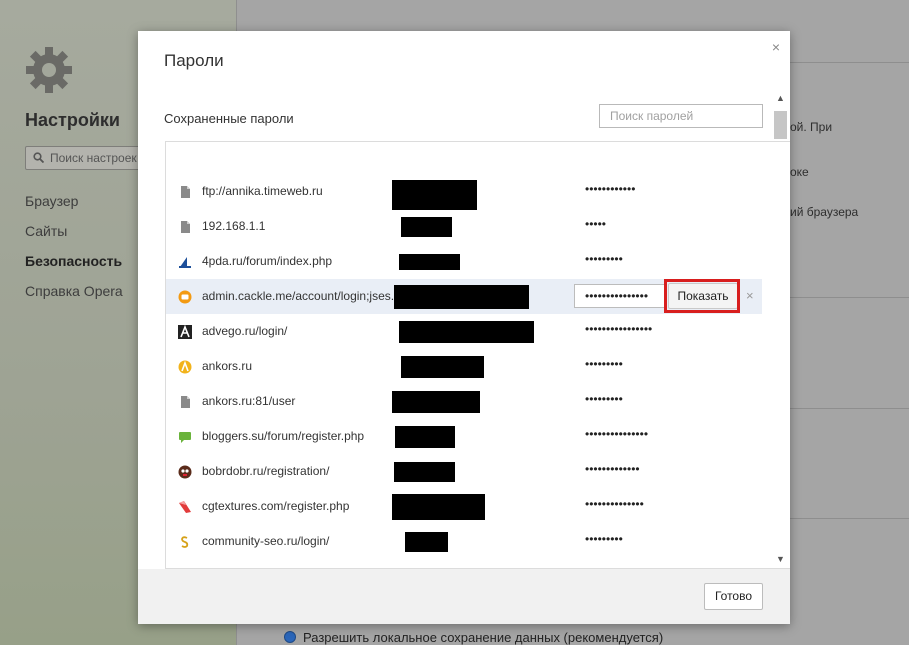  What do you see at coordinates (283, 436) in the screenshot?
I see `site-url: bloggers.su/forum/register.php` at bounding box center [283, 436].